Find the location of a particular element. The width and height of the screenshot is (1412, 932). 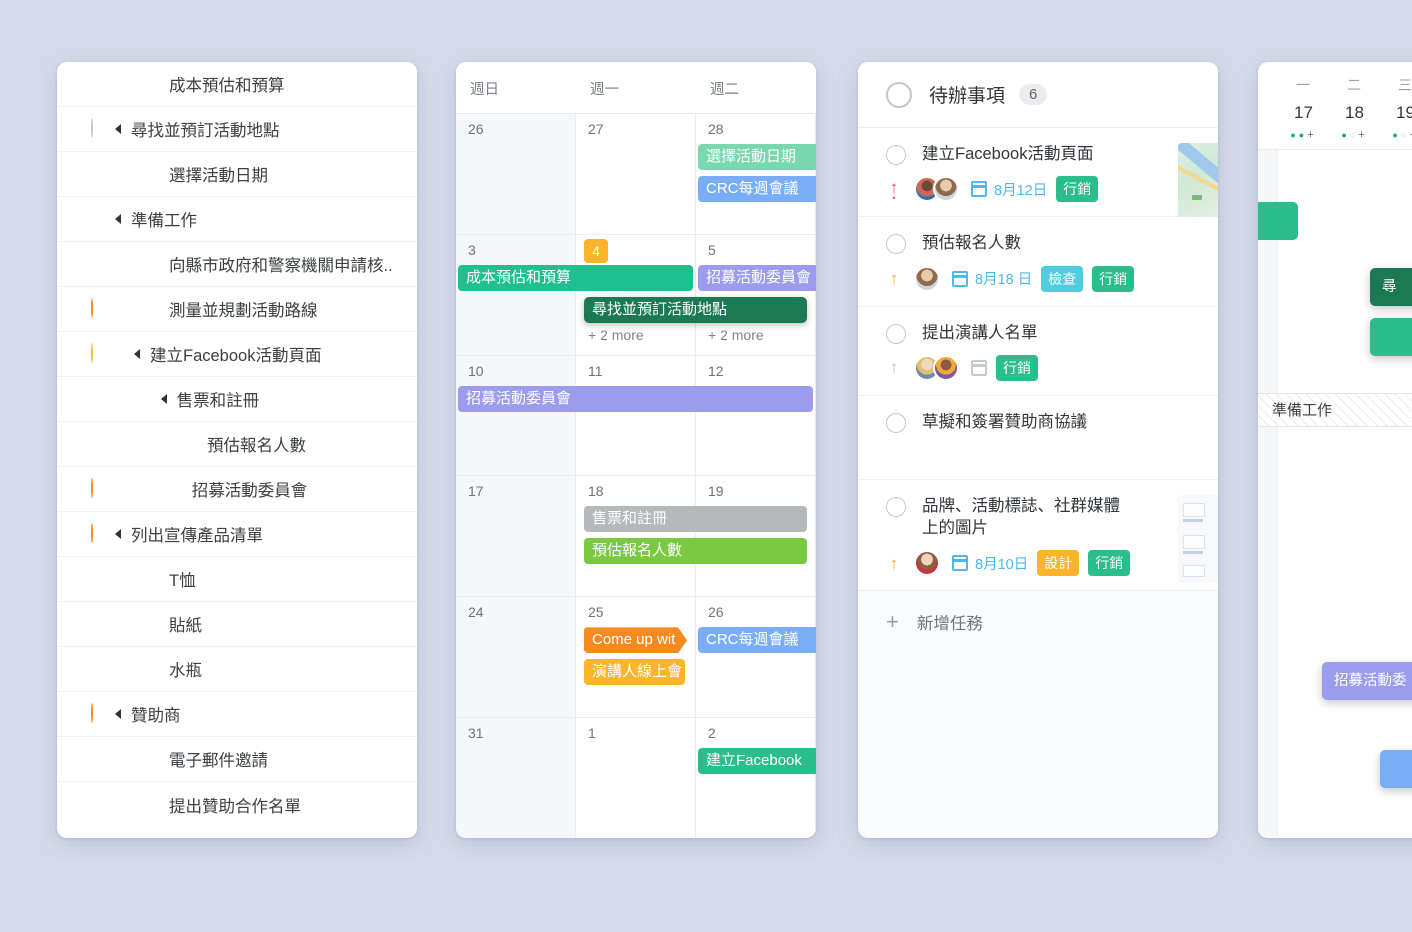

outline-row: 選擇活動日期 is located at coordinates (237, 174).